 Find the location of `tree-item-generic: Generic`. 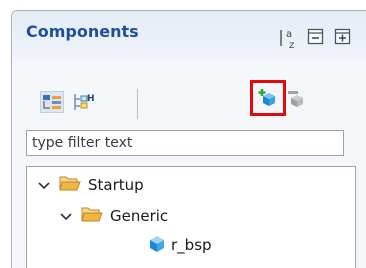

tree-item-generic: Generic is located at coordinates (113, 216).